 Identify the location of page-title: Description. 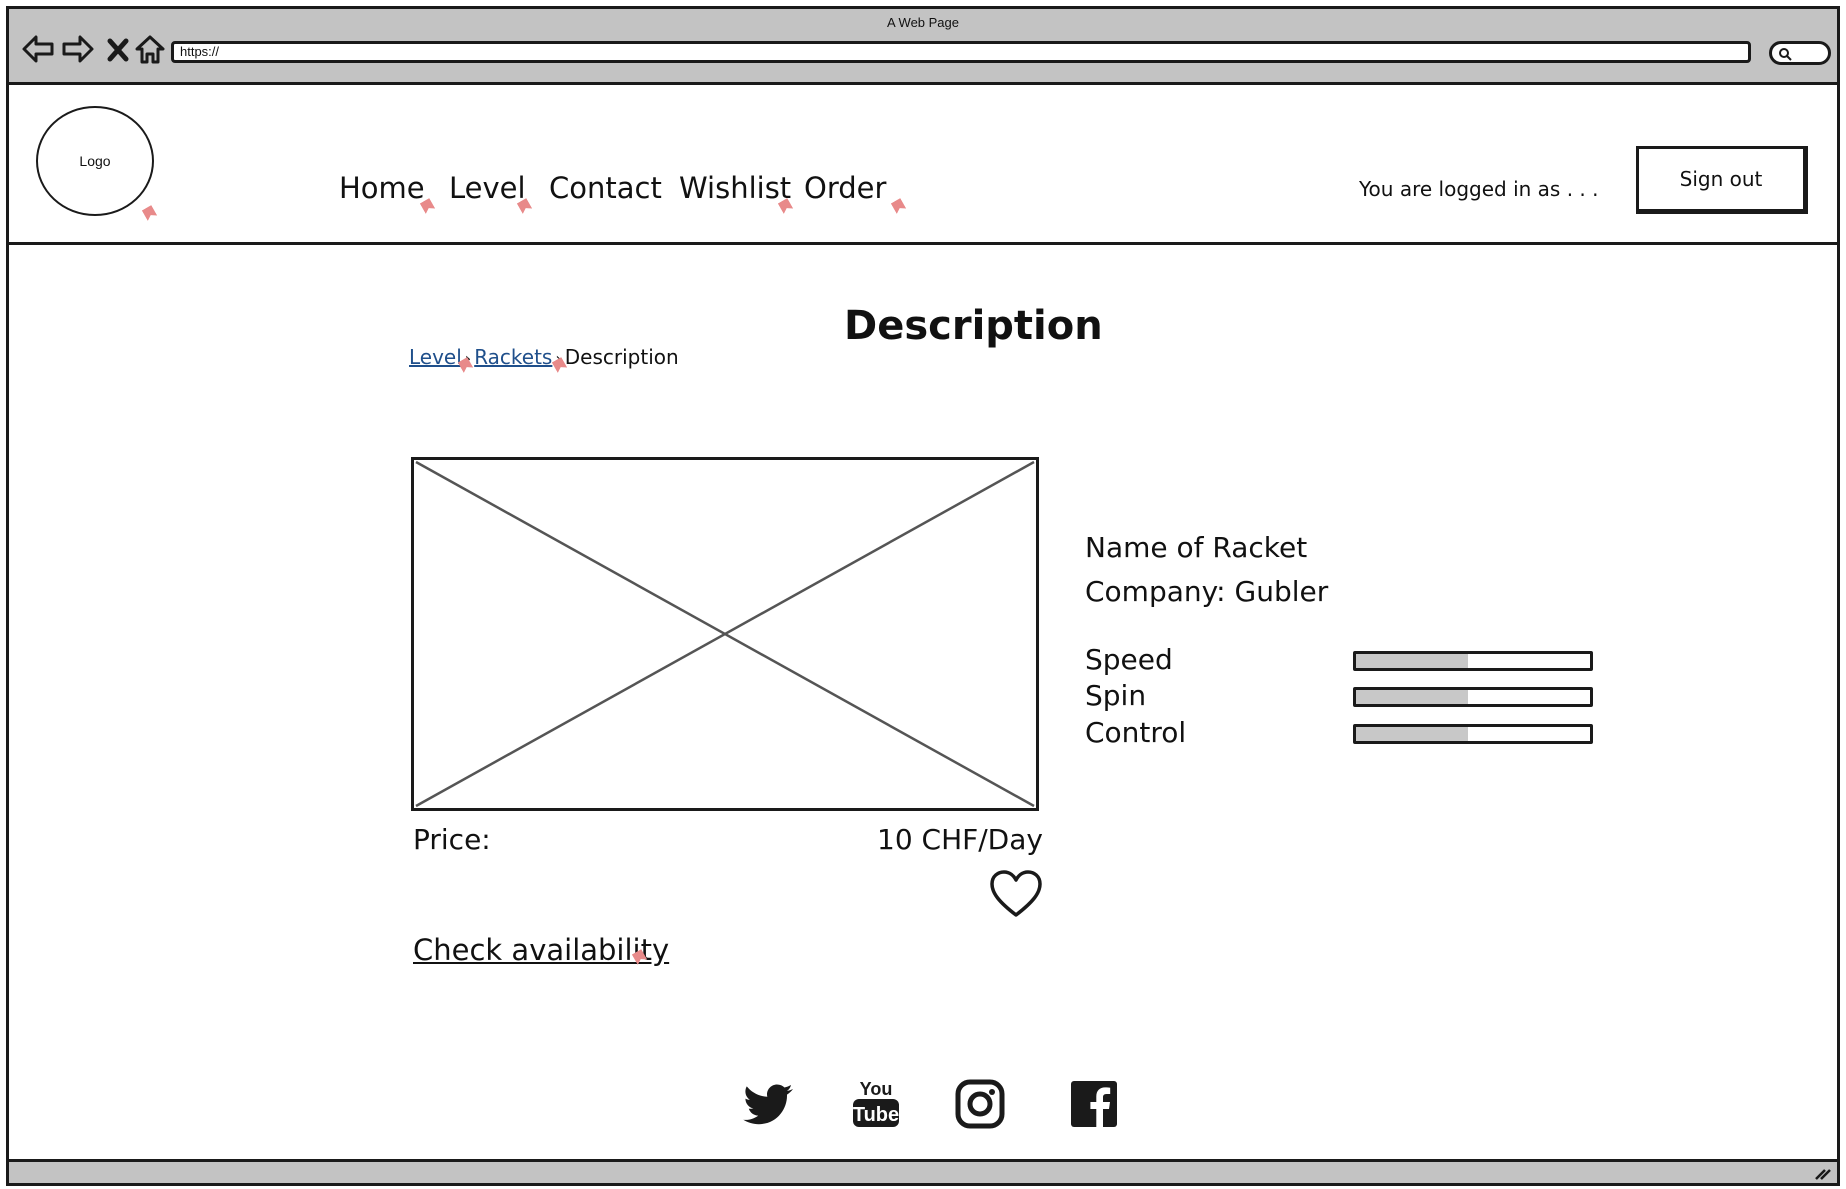
(973, 326).